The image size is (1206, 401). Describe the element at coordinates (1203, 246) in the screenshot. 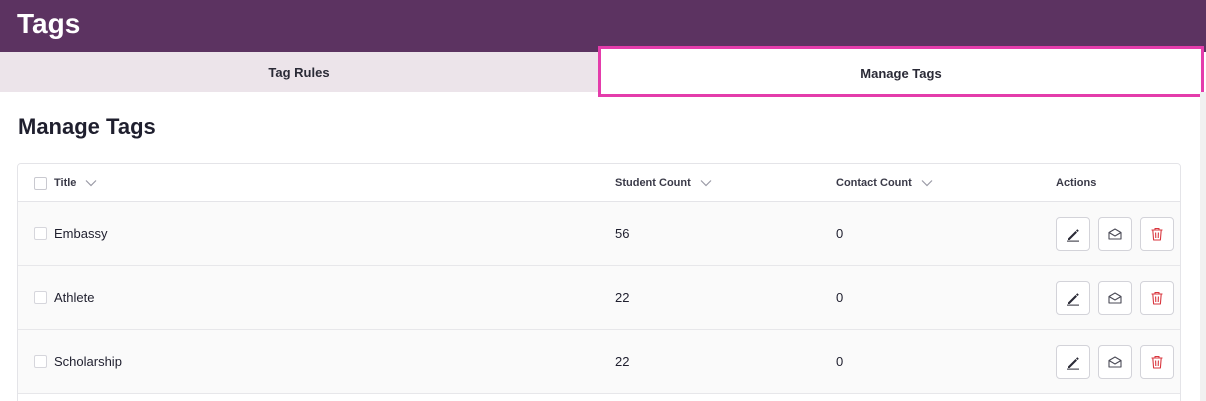

I see `scrollbar` at that location.